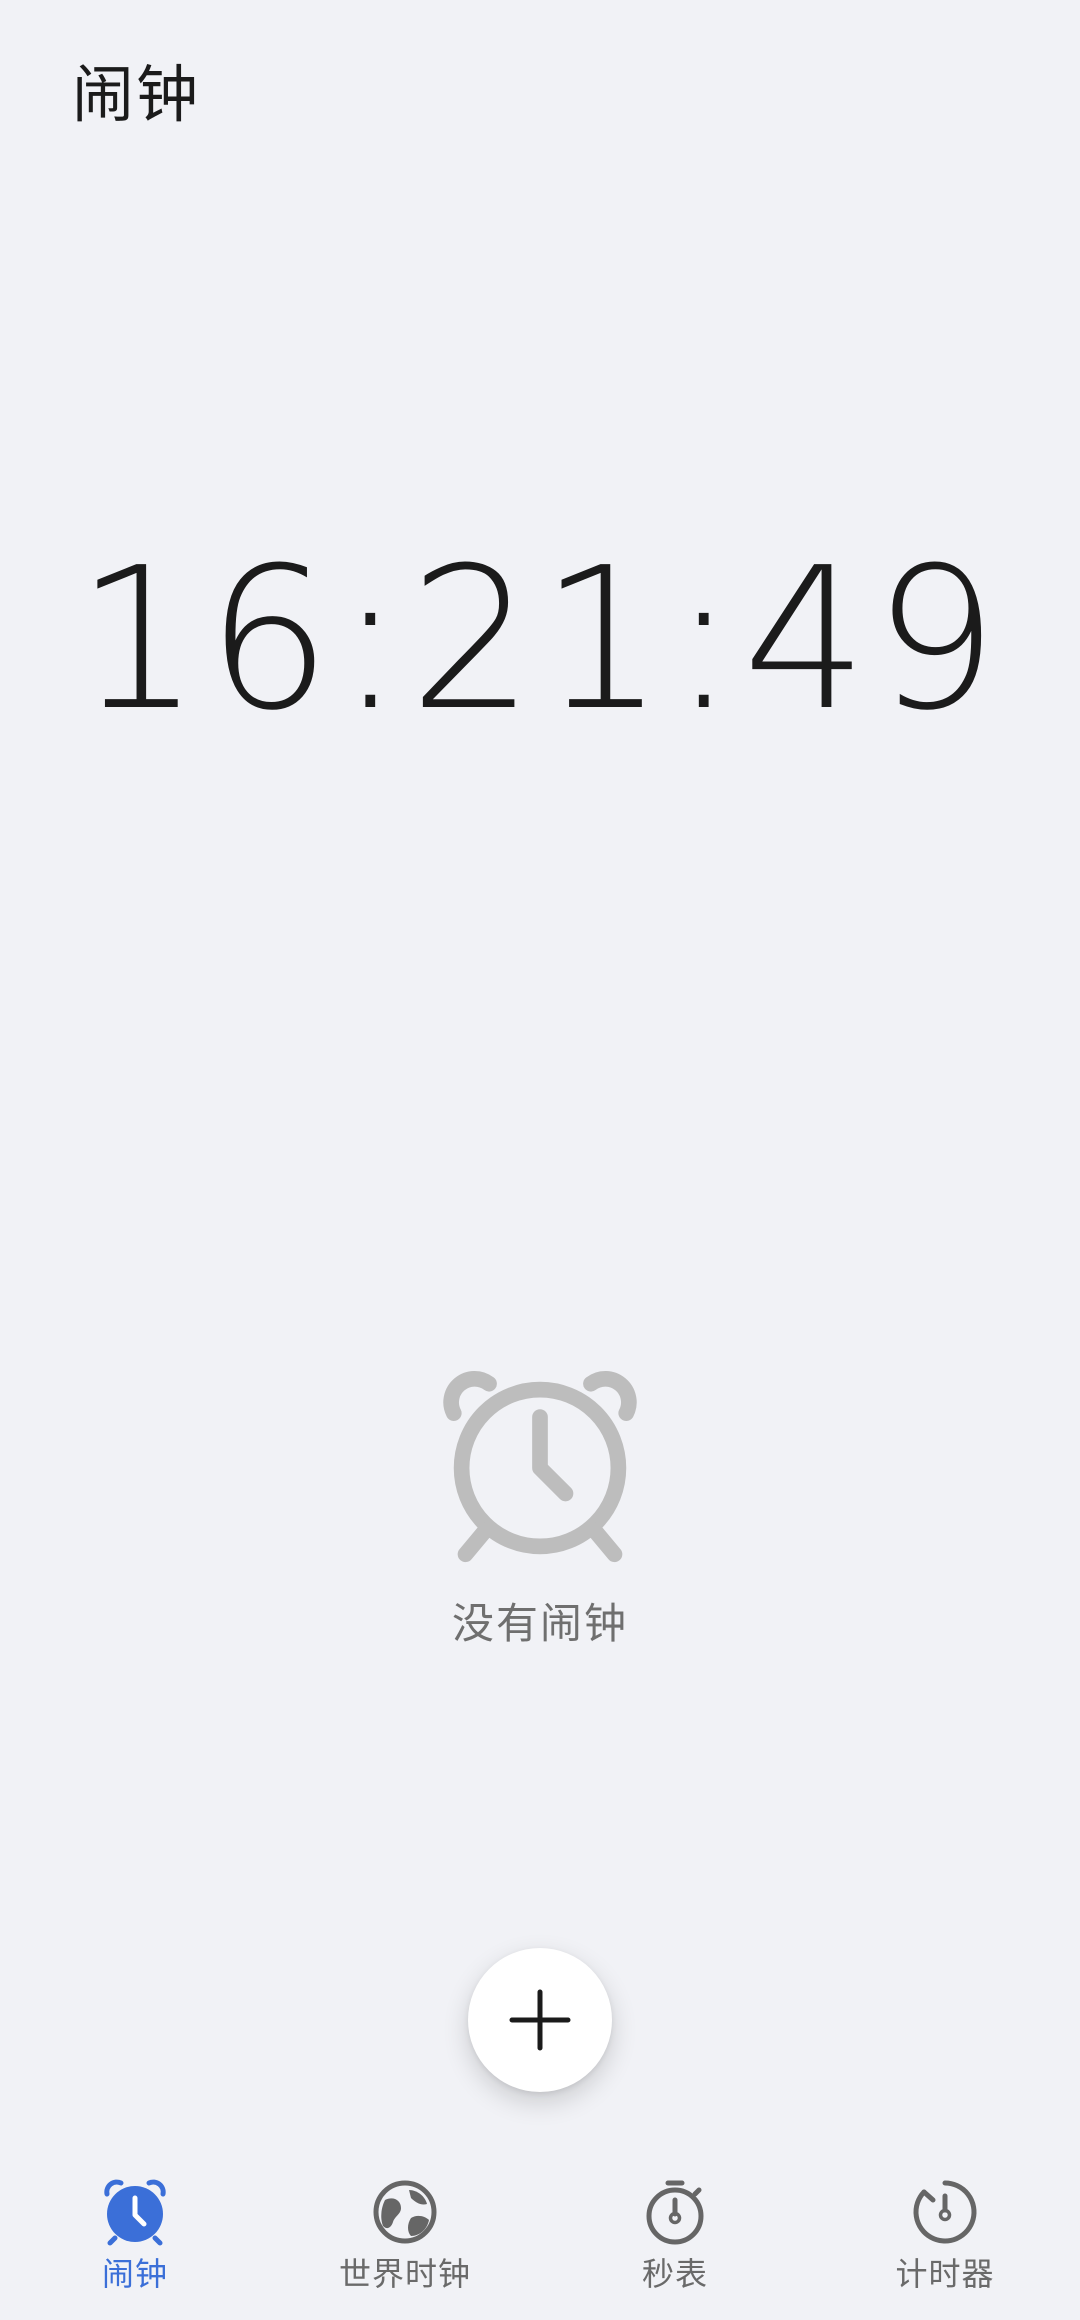 Image resolution: width=1080 pixels, height=2320 pixels. Describe the element at coordinates (404, 2274) in the screenshot. I see `tab-world-clock-label: 世界时钟` at that location.